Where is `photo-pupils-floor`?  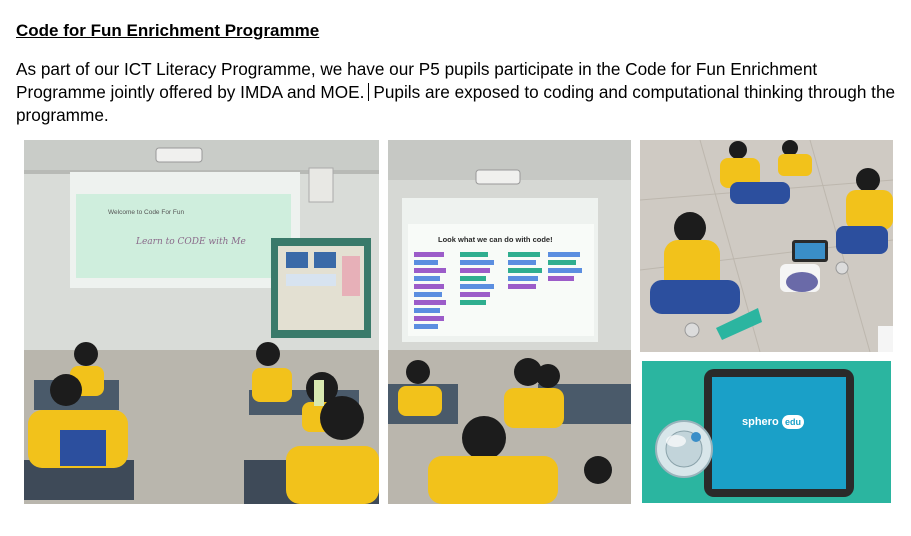
photo-pupils-floor is located at coordinates (766, 246).